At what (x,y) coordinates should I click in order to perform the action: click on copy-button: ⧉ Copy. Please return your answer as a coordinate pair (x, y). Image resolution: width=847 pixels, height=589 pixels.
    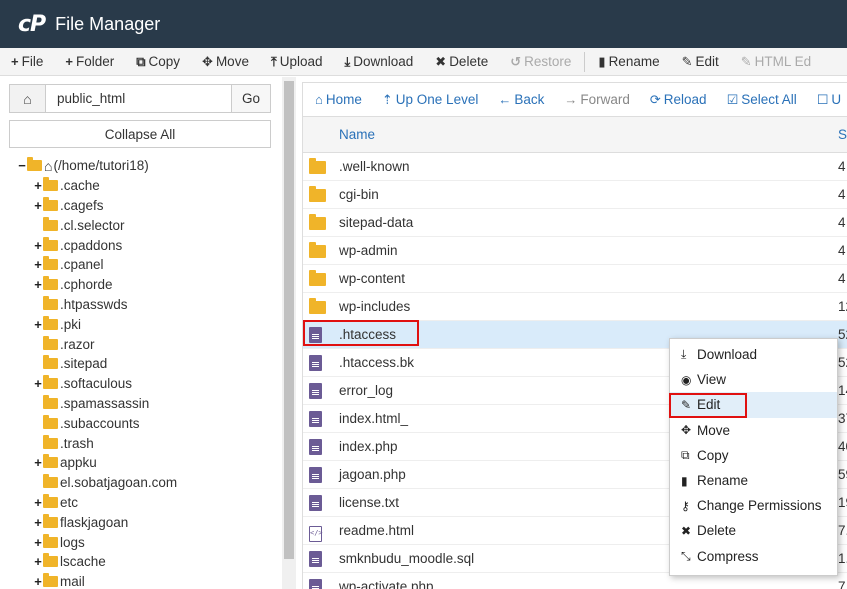
    Looking at the image, I should click on (158, 61).